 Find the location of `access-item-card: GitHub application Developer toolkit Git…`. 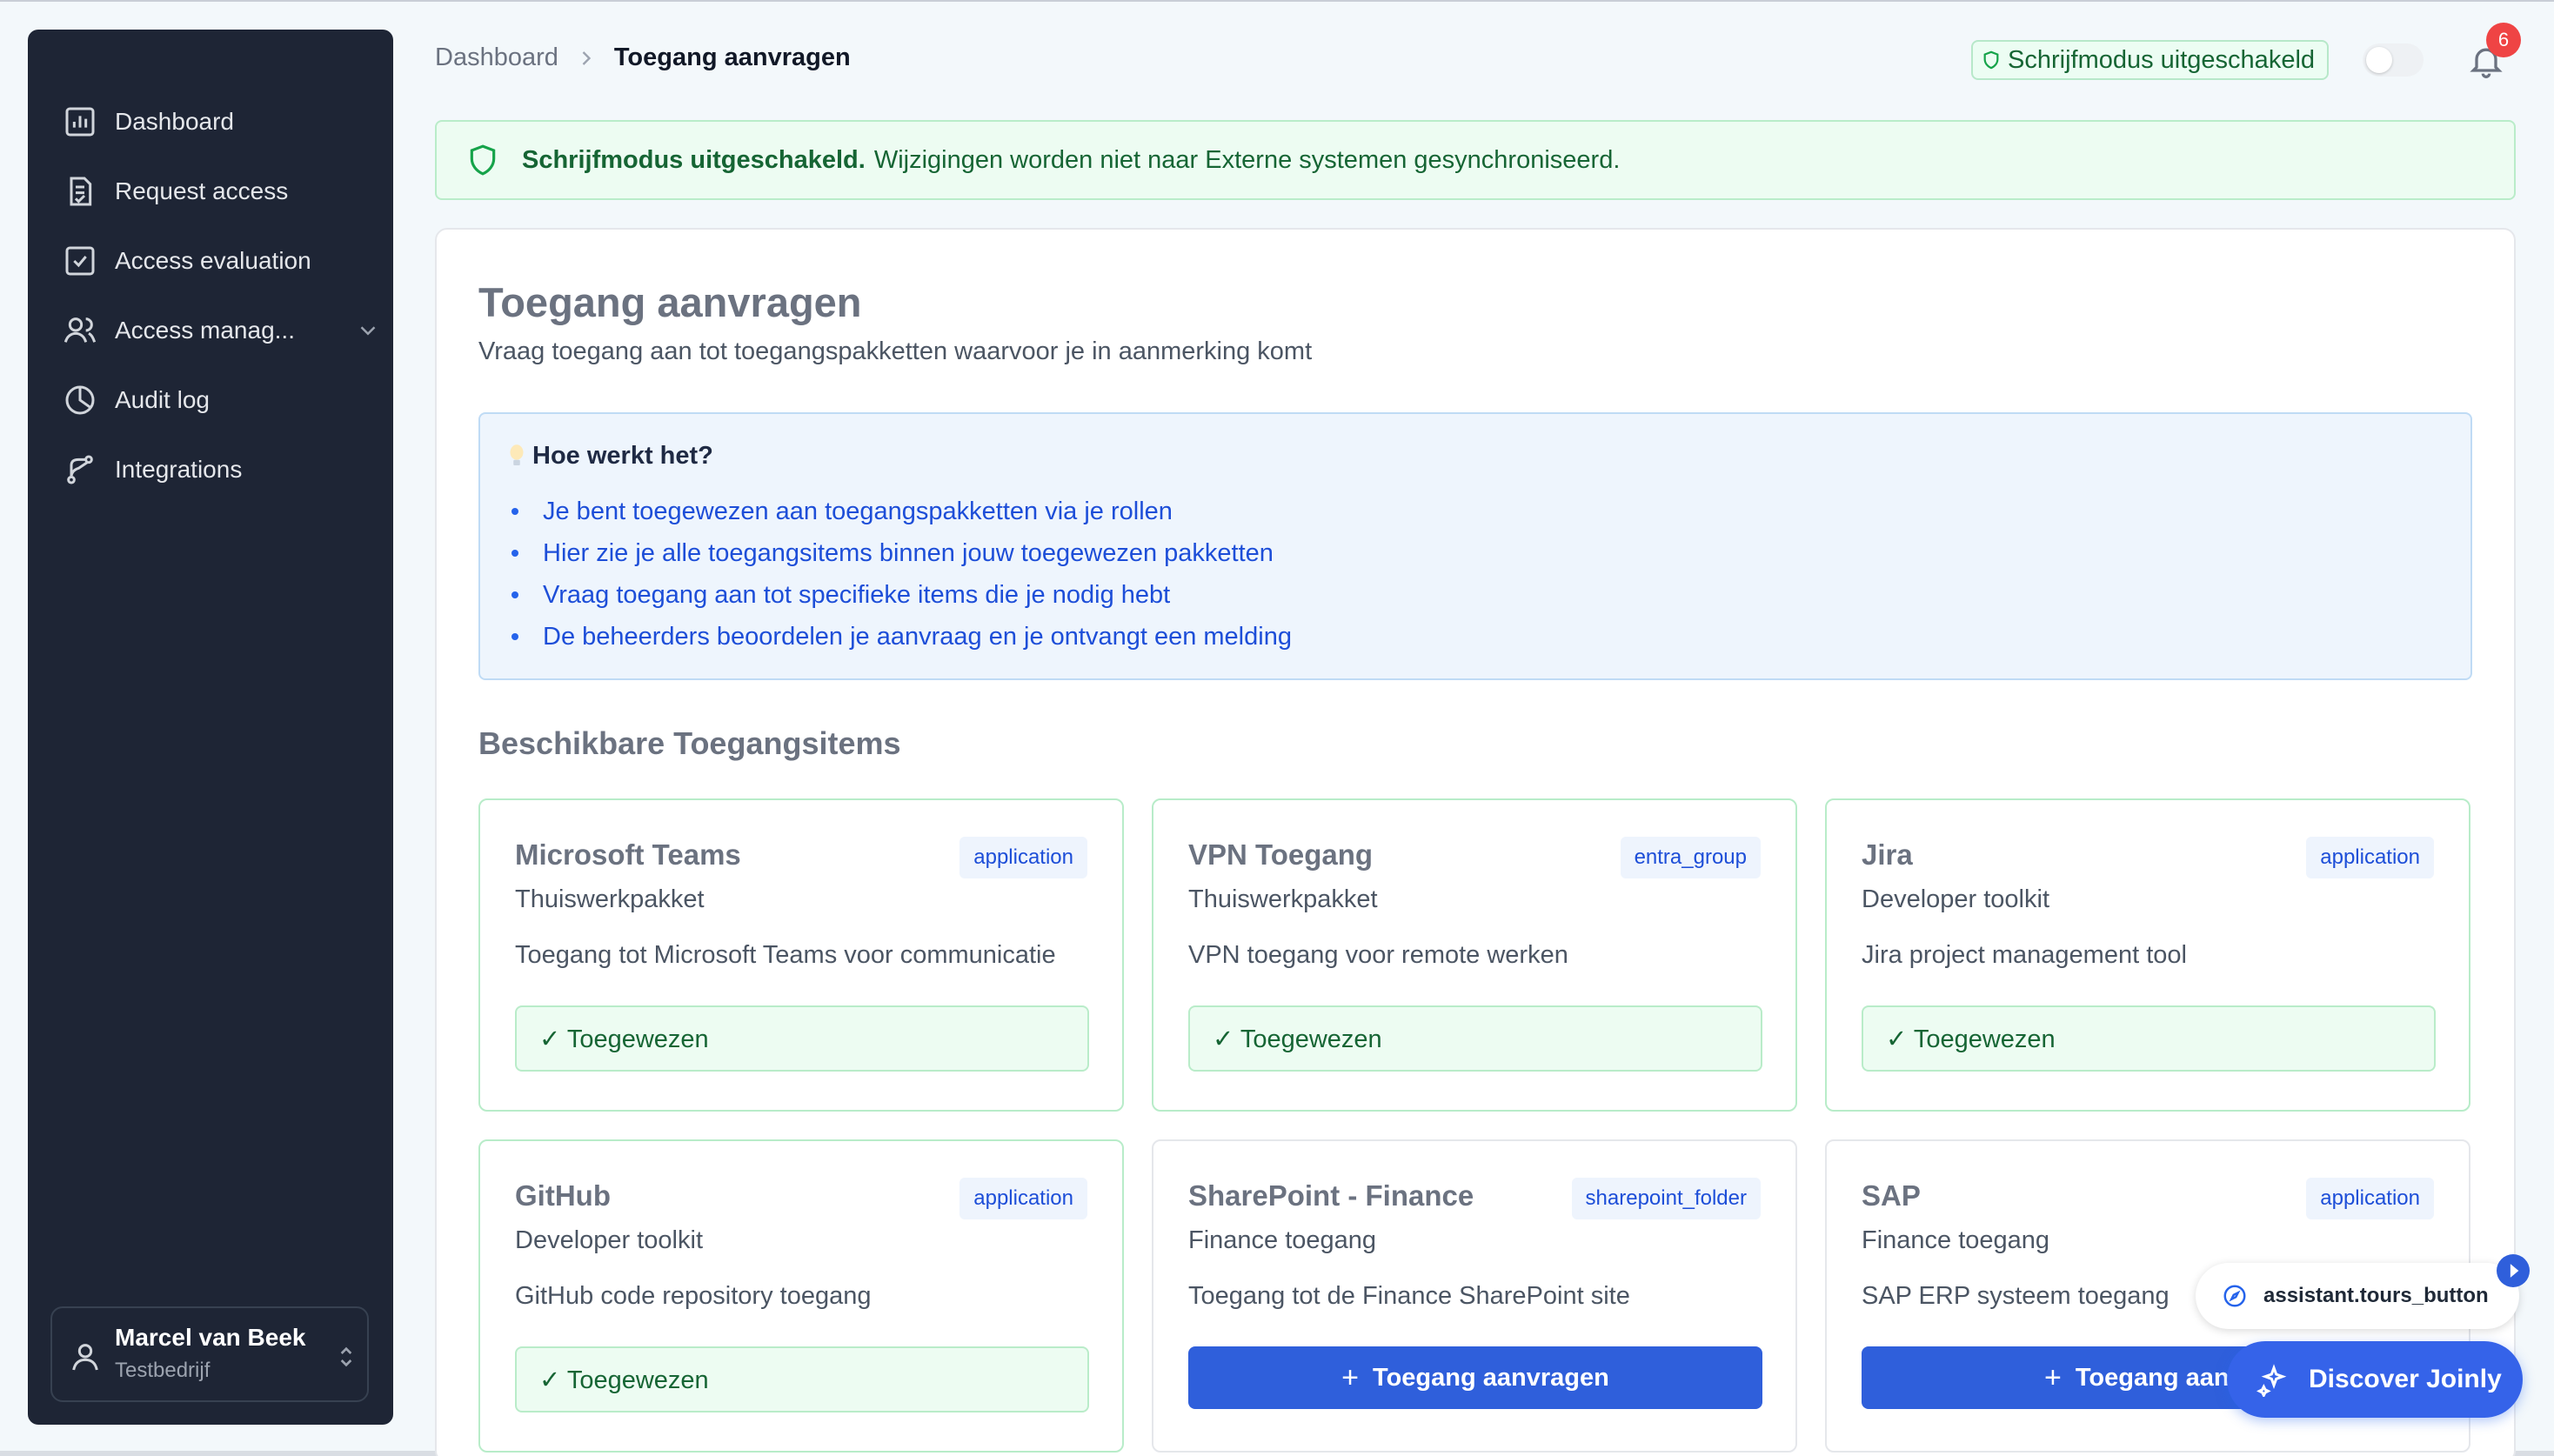

access-item-card: GitHub application Developer toolkit Git… is located at coordinates (801, 1296).